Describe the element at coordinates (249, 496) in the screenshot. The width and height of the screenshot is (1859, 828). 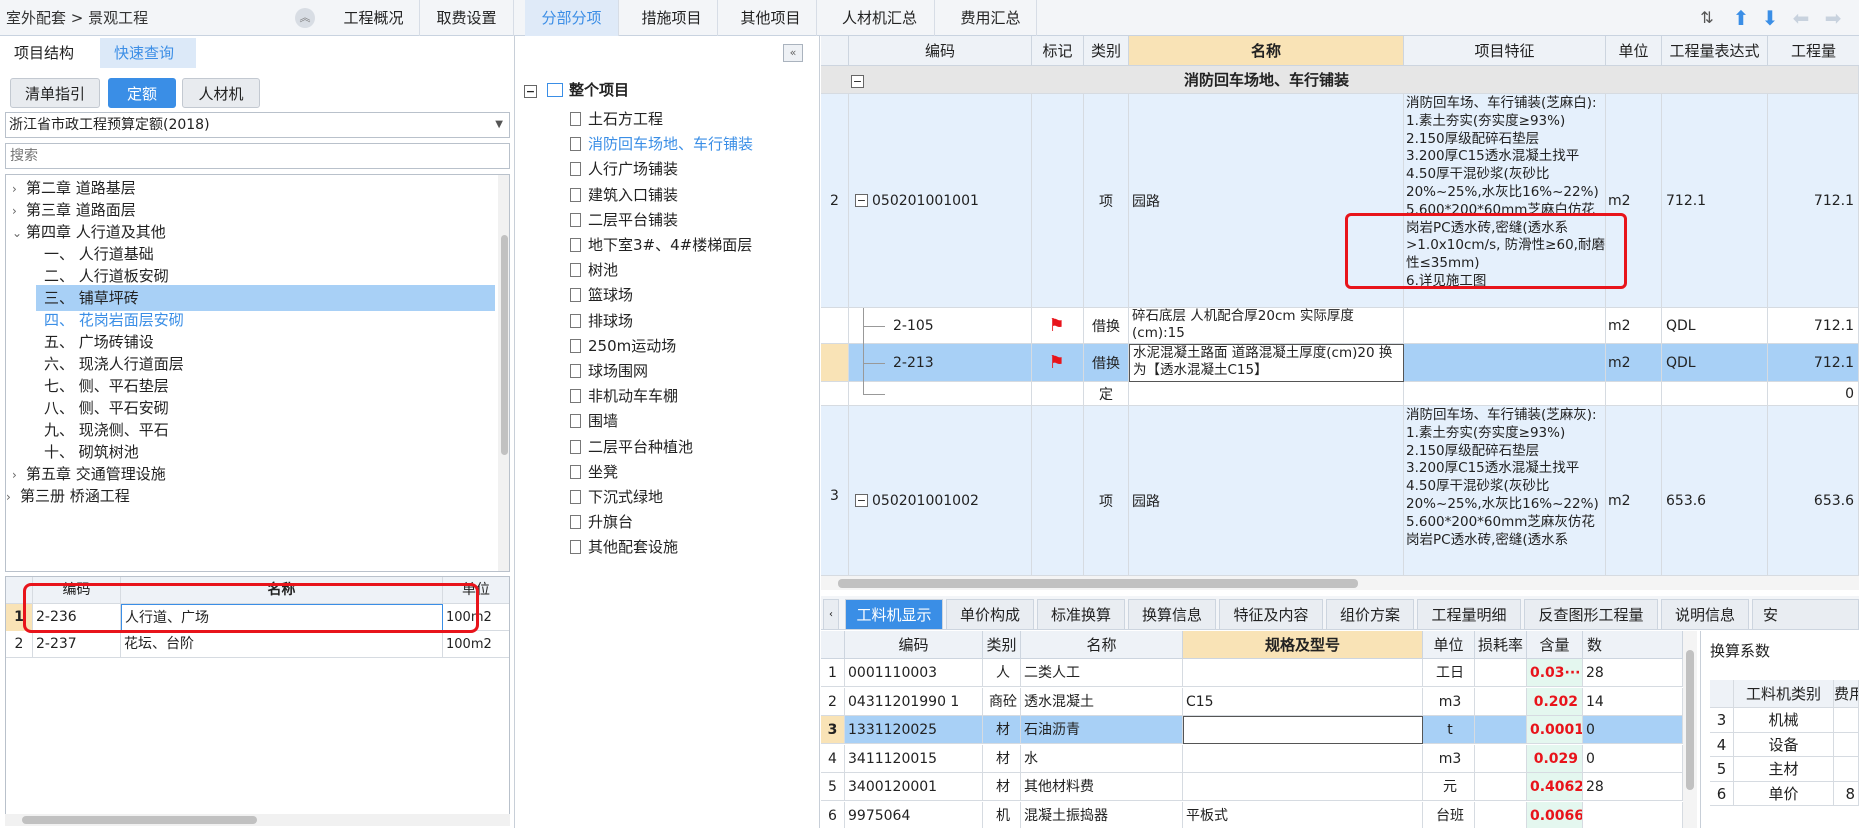
I see `tree-node: › 第三册 桥涵工程` at that location.